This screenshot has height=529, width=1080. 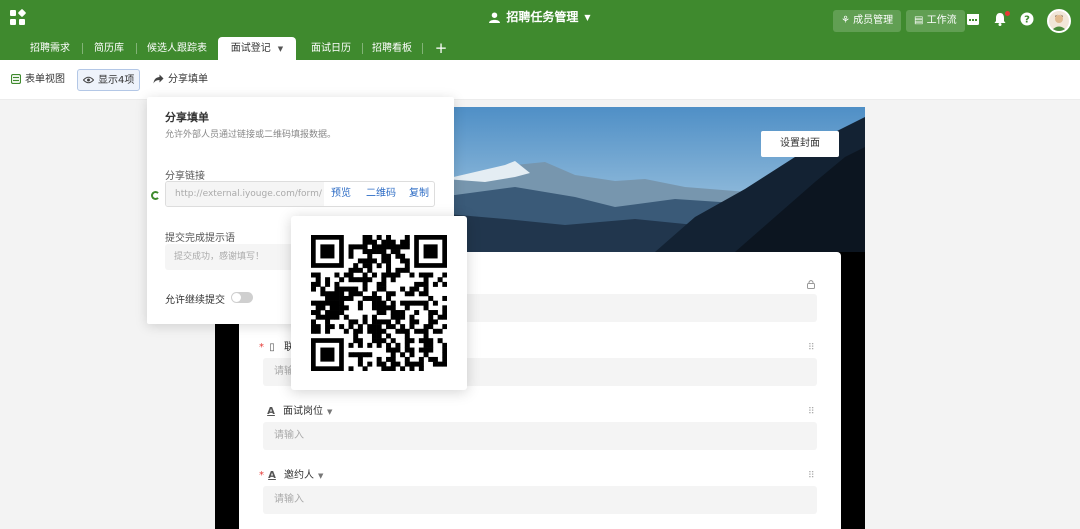 What do you see at coordinates (974, 20) in the screenshot?
I see `calendar-icon` at bounding box center [974, 20].